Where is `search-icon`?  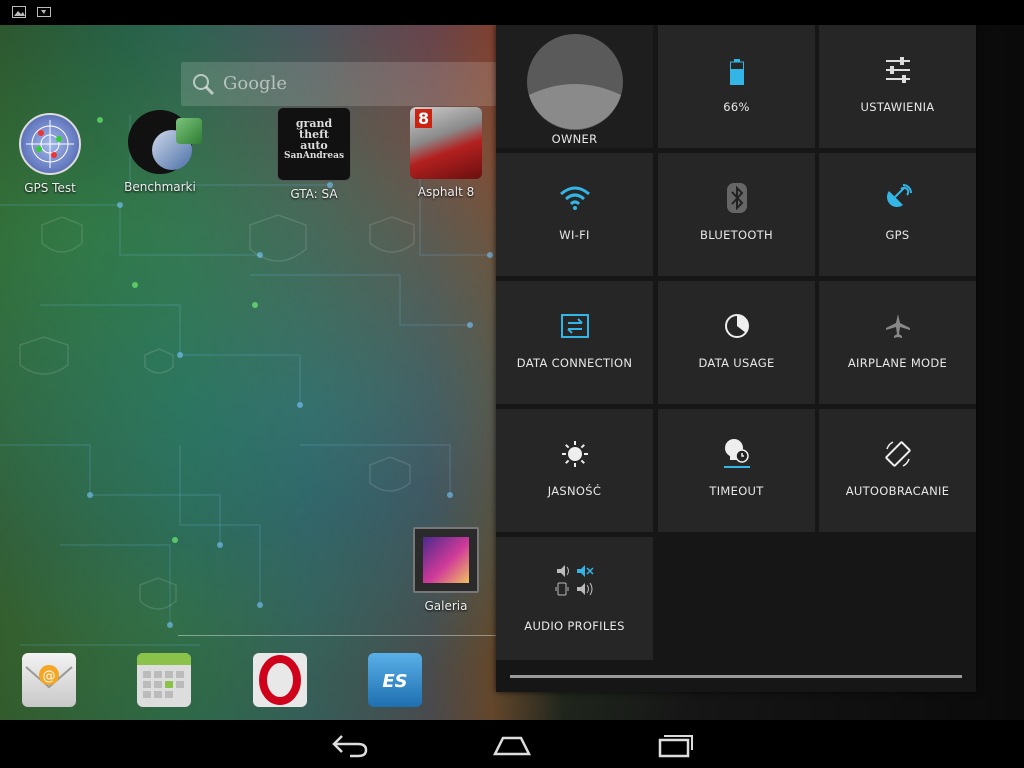 search-icon is located at coordinates (204, 85).